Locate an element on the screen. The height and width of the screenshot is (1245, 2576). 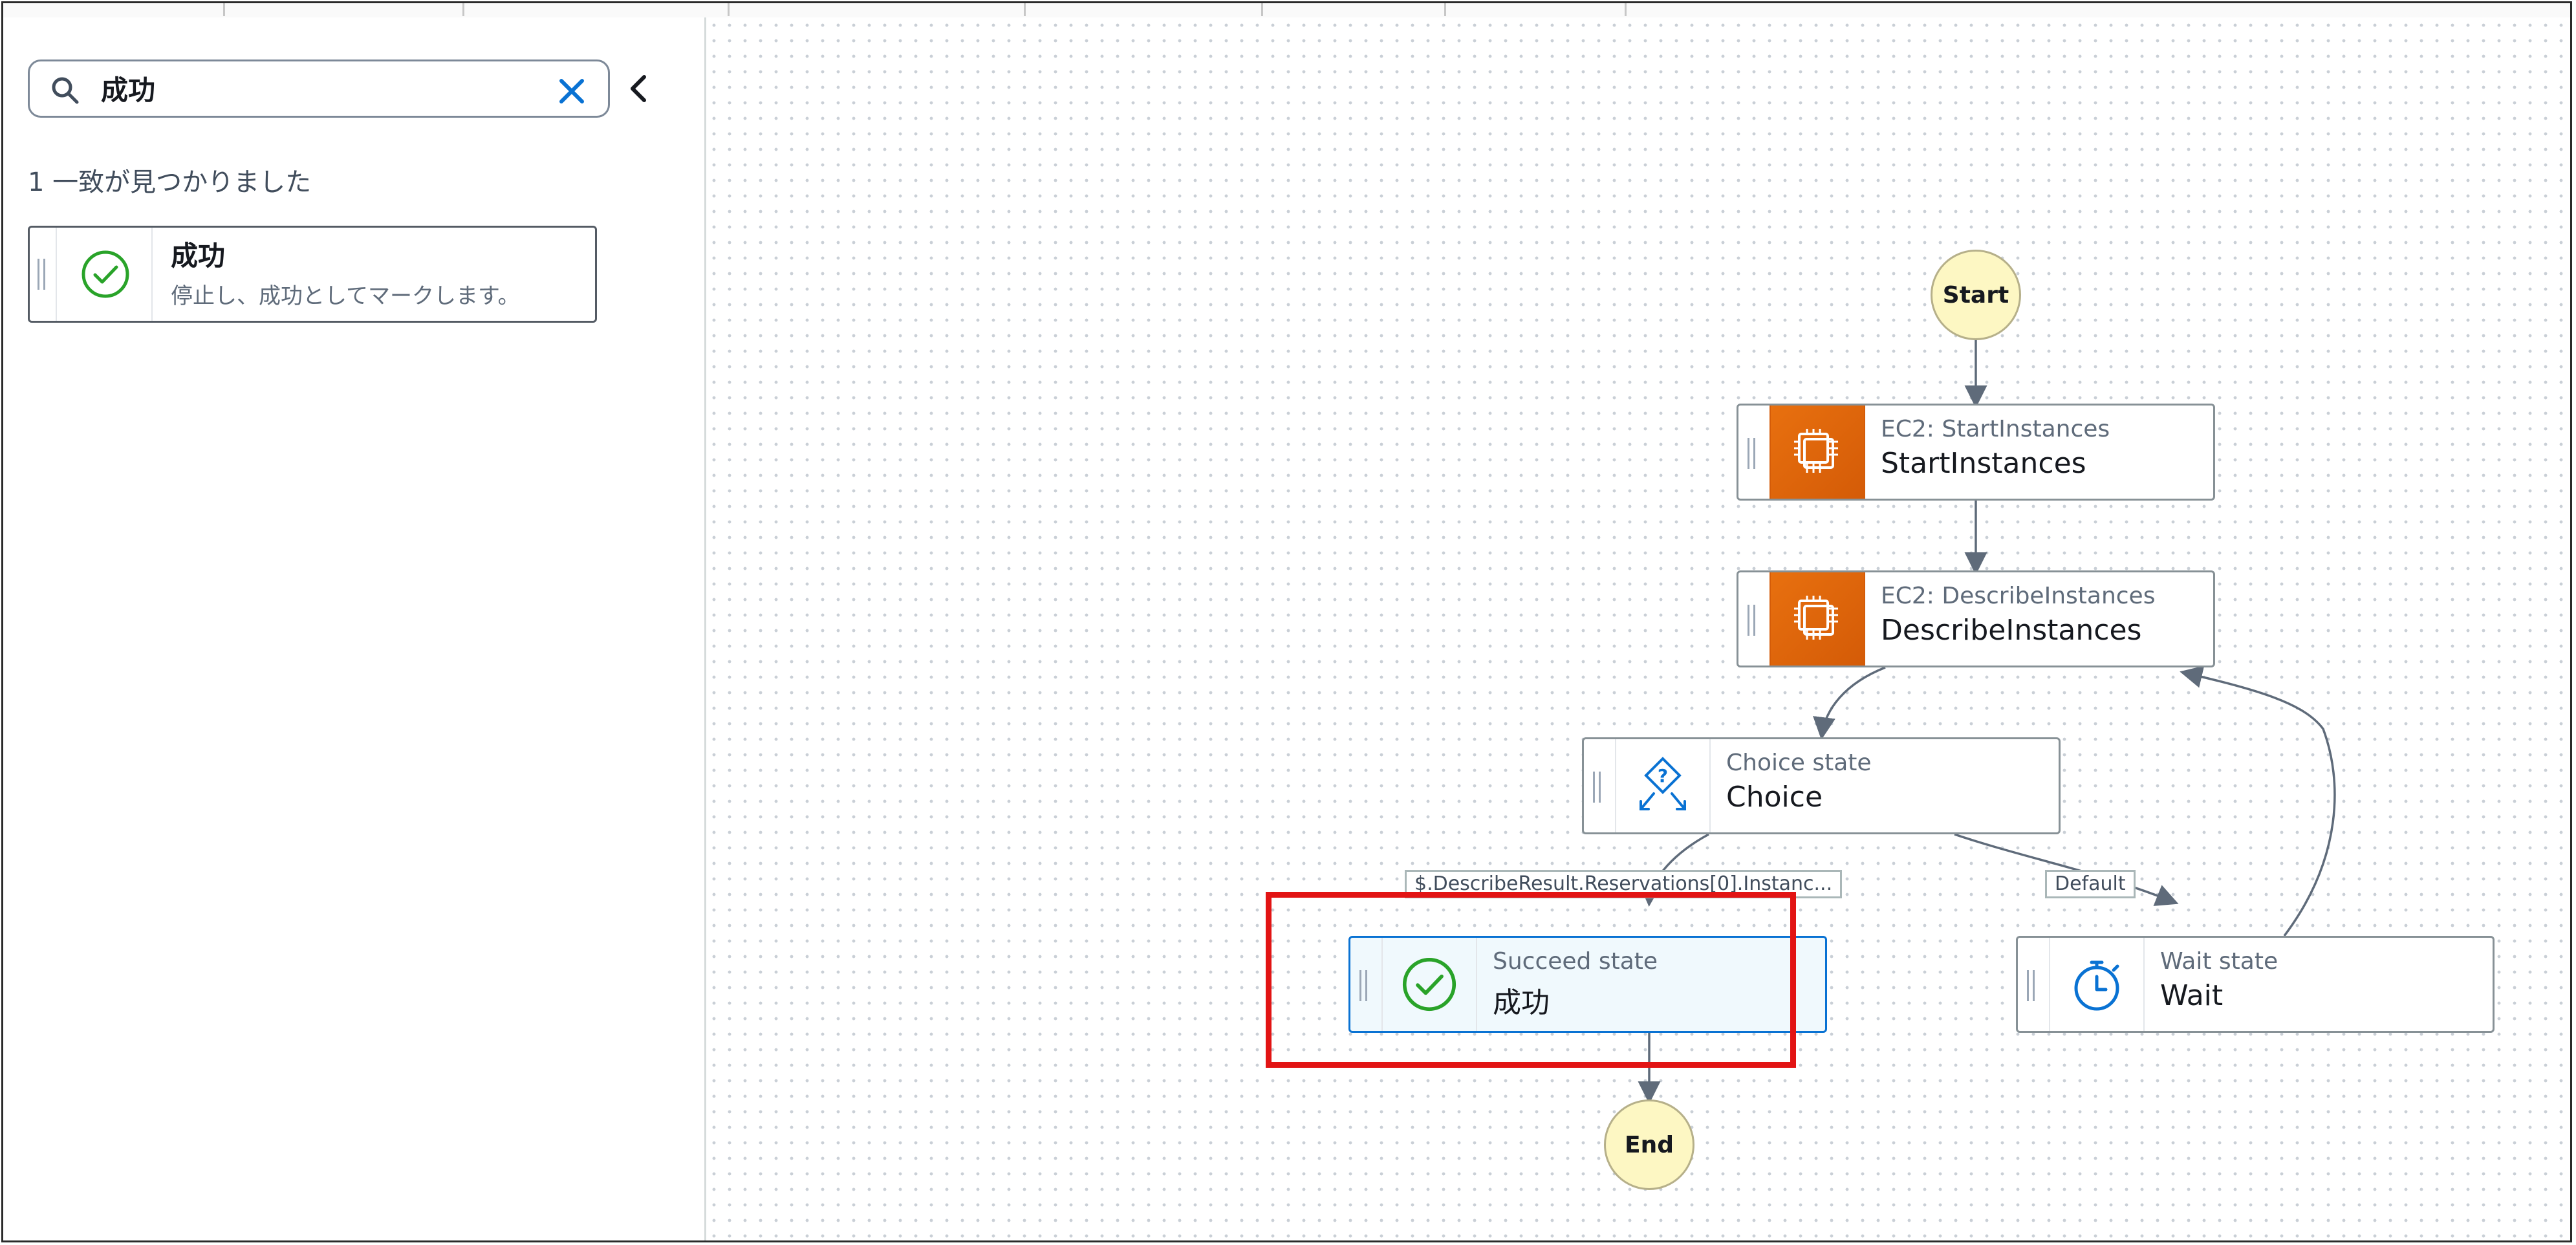
search-query-text: 成功 is located at coordinates (128, 90).